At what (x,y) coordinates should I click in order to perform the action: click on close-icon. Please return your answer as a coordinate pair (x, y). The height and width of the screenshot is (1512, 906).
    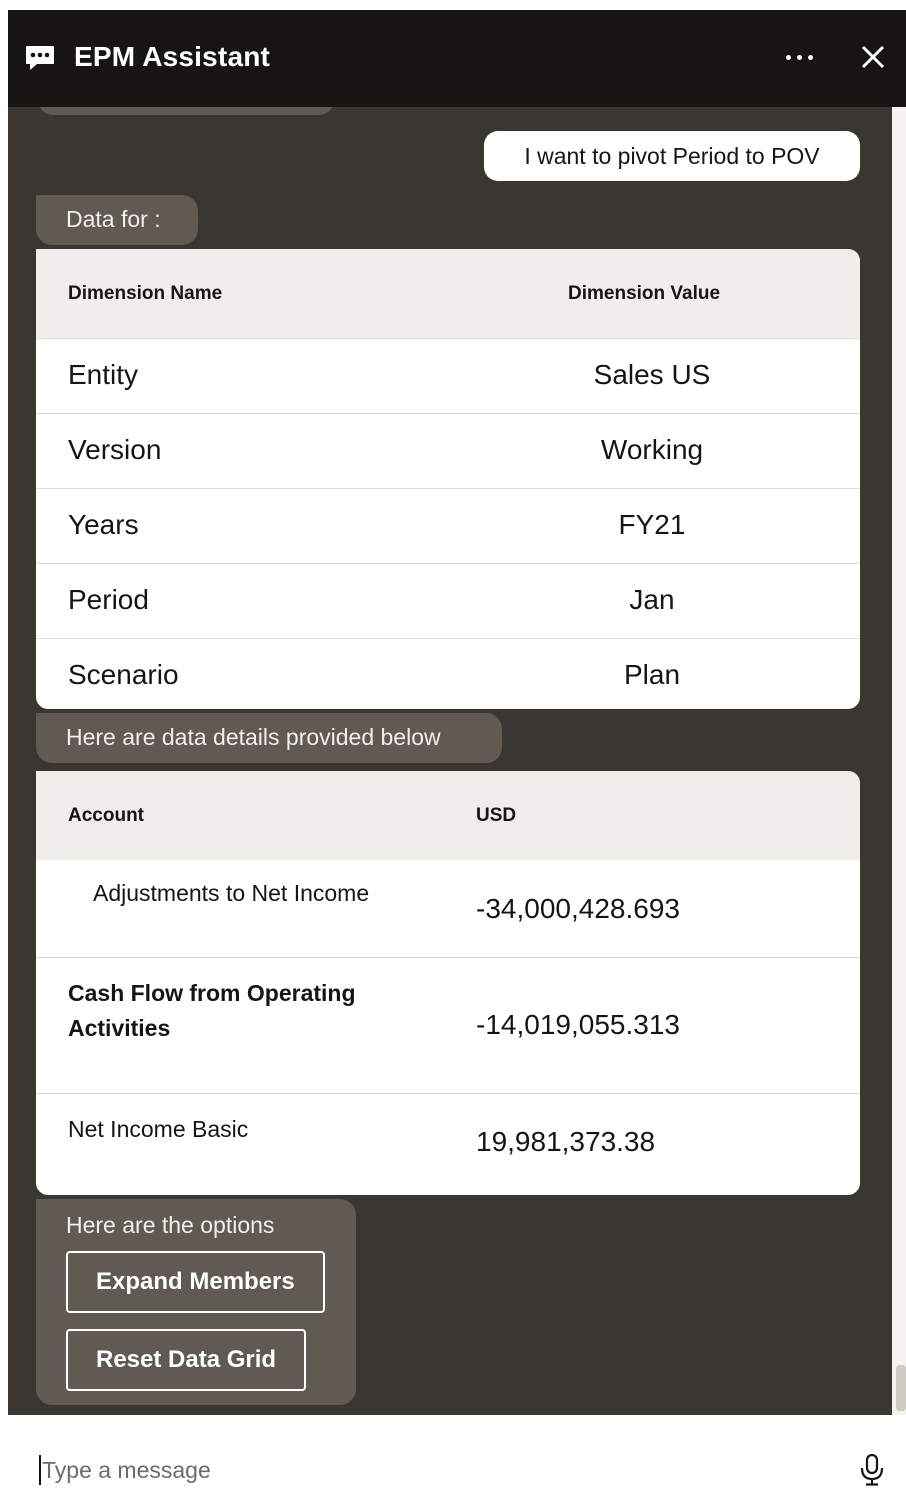
    Looking at the image, I should click on (873, 57).